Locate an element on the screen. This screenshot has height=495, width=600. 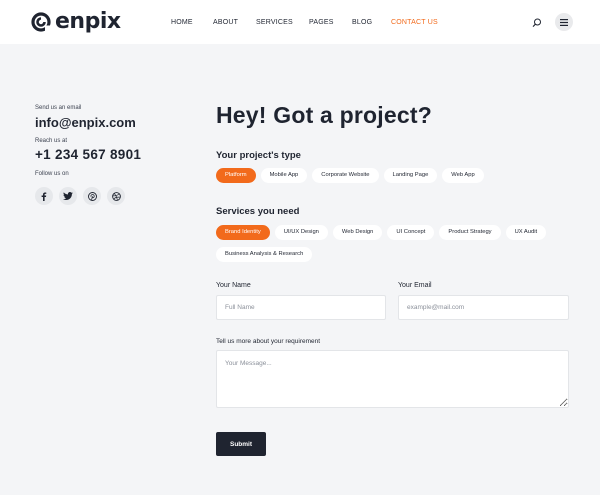
dribbble-icon is located at coordinates (116, 196).